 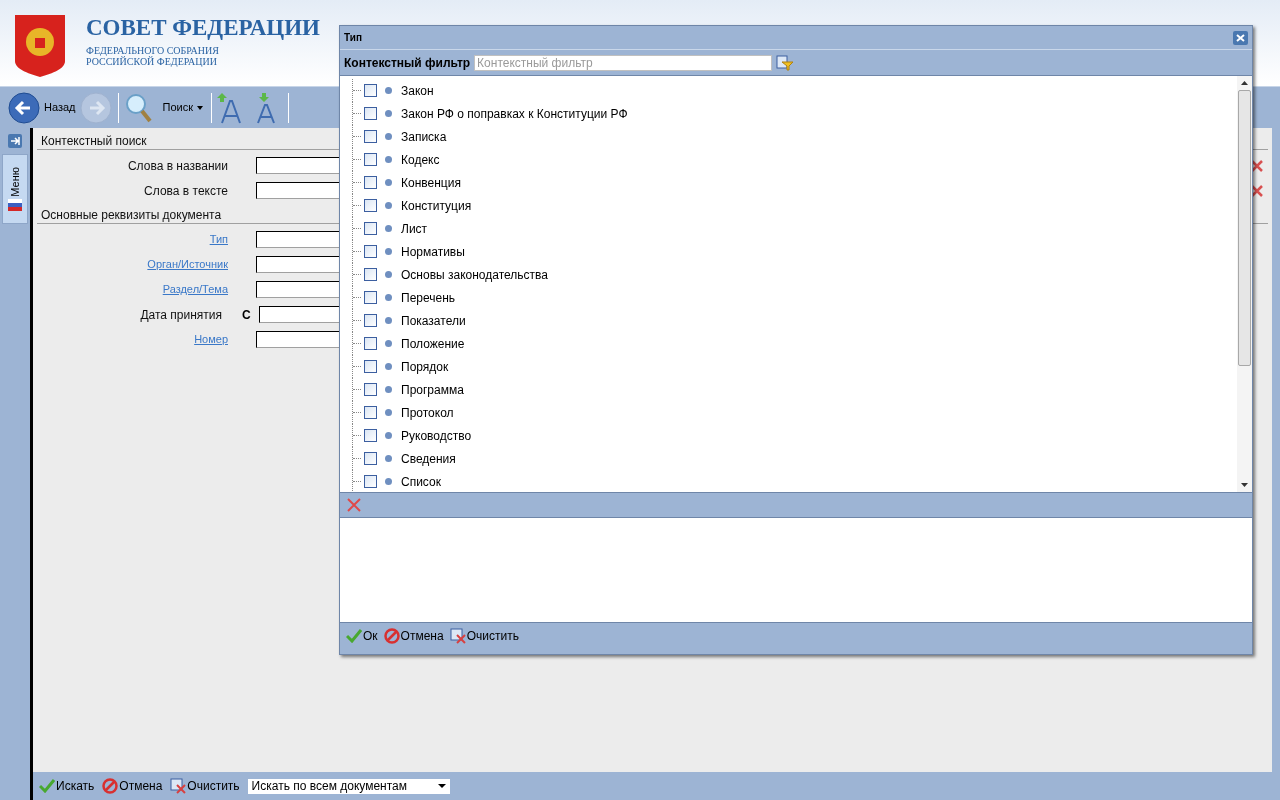 What do you see at coordinates (623, 62) in the screenshot?
I see `filter-input: Контекстный фильтр` at bounding box center [623, 62].